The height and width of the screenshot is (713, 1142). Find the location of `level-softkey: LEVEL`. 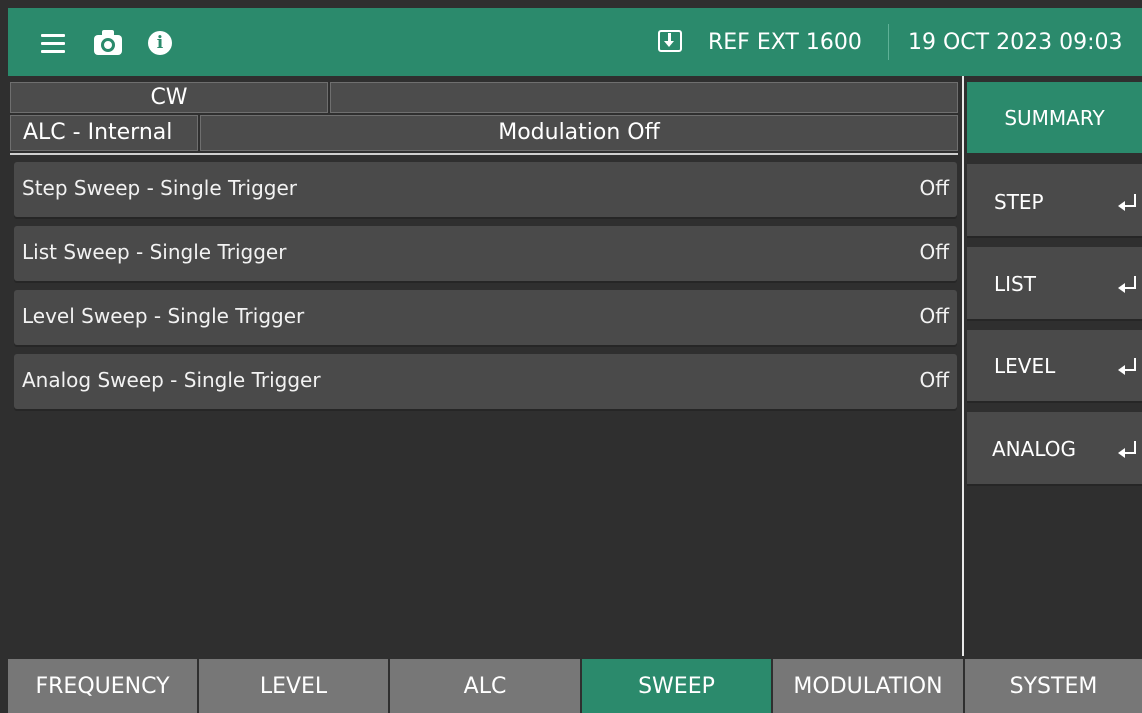

level-softkey: LEVEL is located at coordinates (1054, 365).